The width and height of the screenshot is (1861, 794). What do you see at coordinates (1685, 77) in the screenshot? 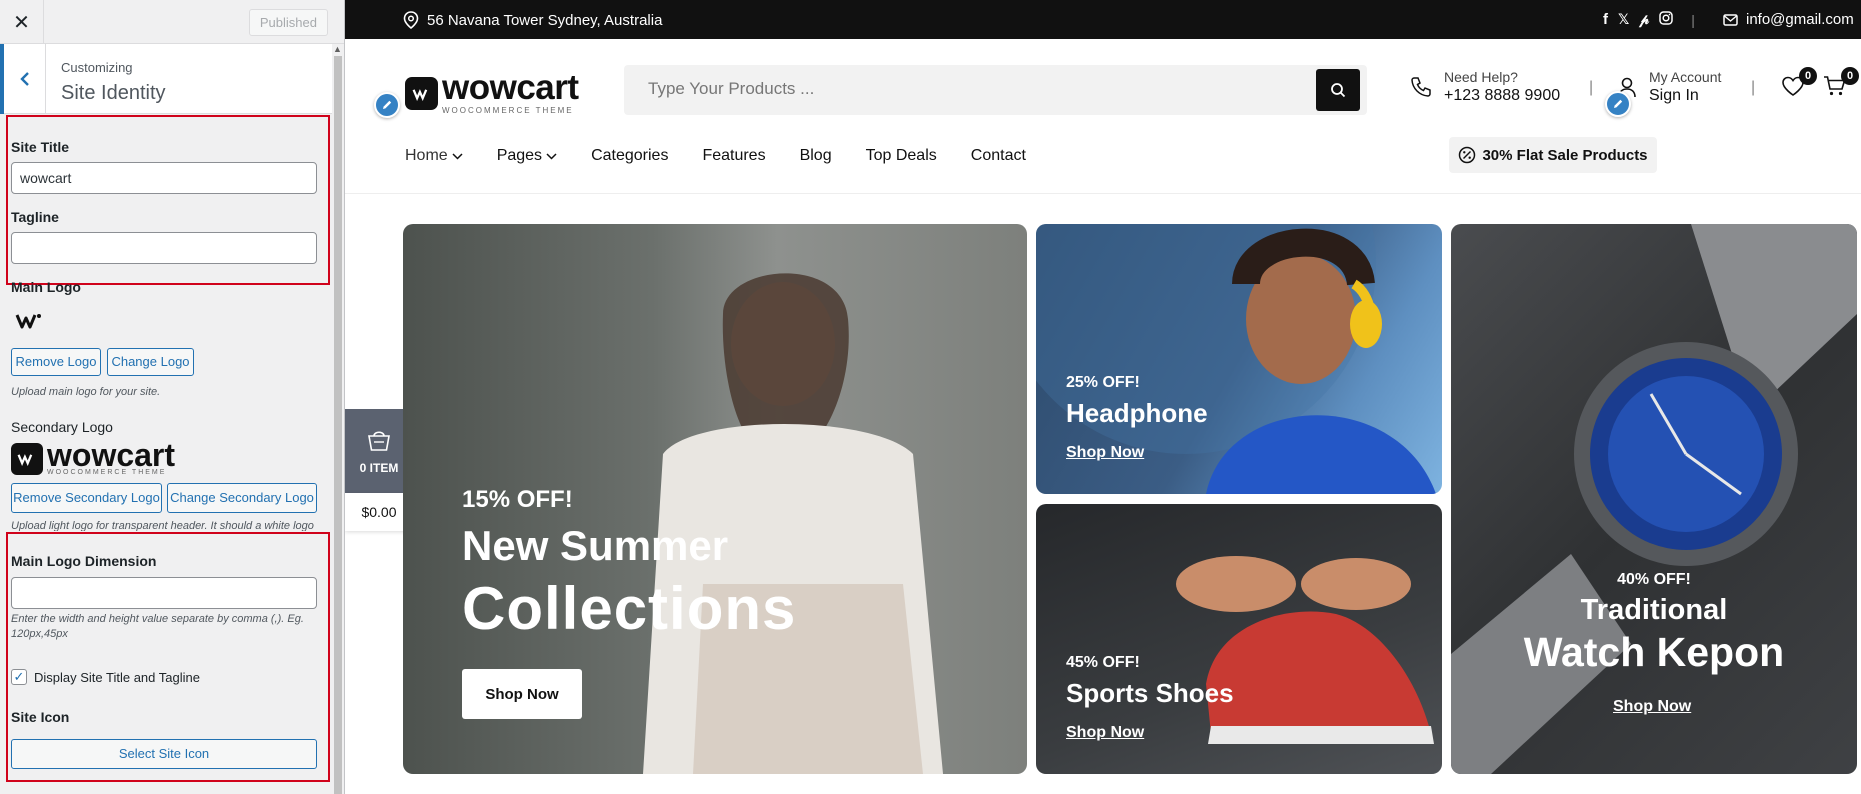
I see `account-label: My Account` at bounding box center [1685, 77].